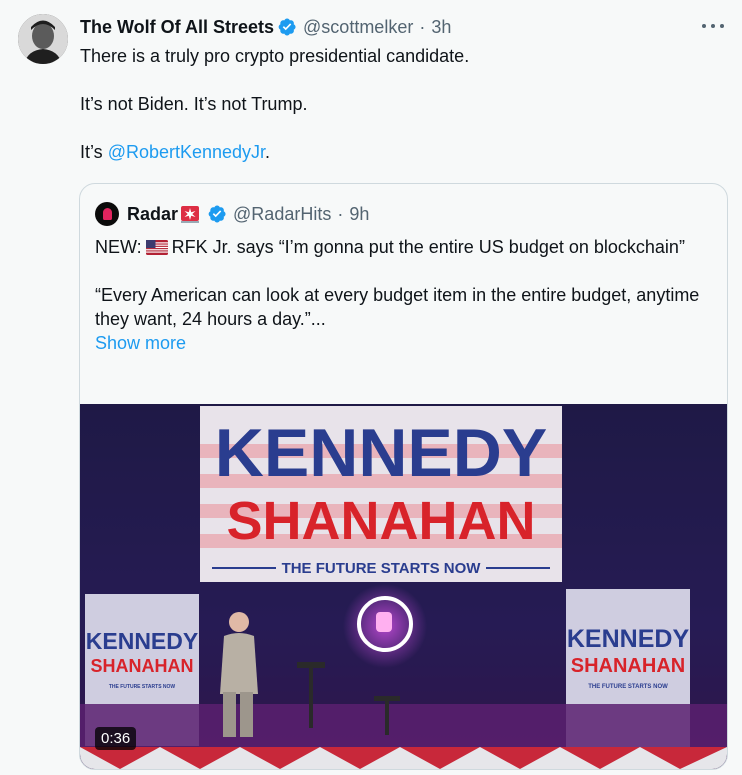 The image size is (742, 775). What do you see at coordinates (177, 27) in the screenshot?
I see `author-name: The Wolf Of All Streets` at bounding box center [177, 27].